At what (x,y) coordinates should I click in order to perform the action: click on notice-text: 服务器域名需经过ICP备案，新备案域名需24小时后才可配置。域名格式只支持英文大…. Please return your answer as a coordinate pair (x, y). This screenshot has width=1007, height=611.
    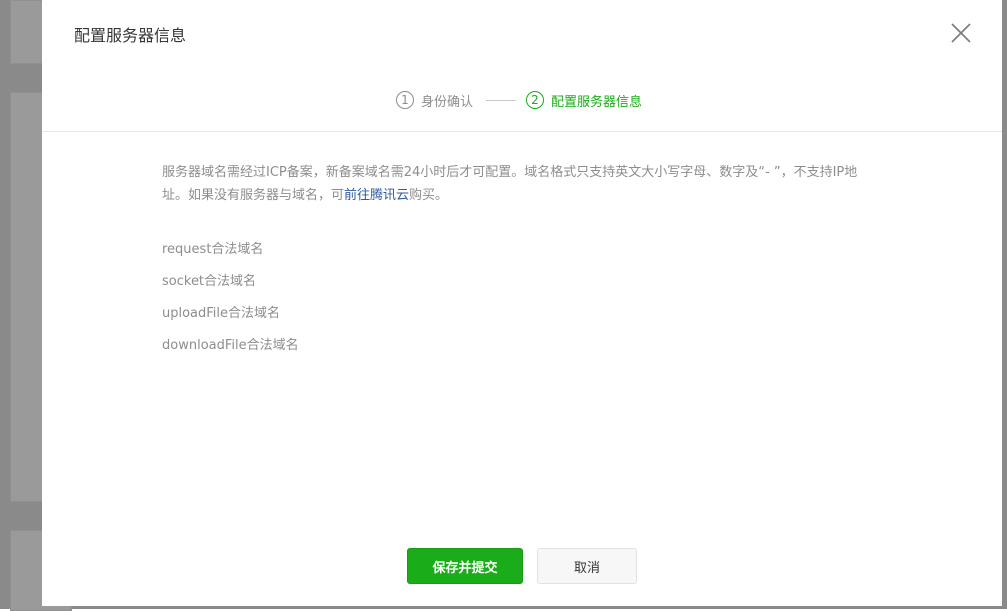
    Looking at the image, I should click on (510, 184).